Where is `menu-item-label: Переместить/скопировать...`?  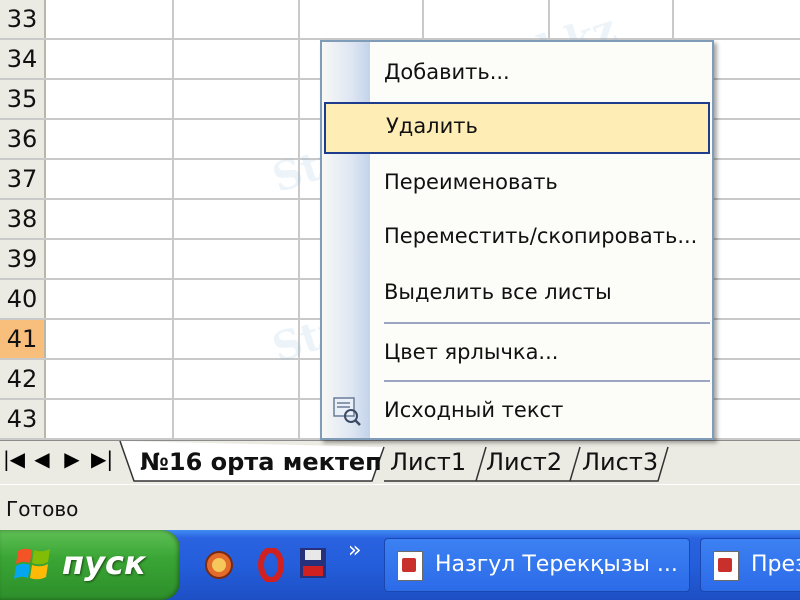 menu-item-label: Переместить/скопировать... is located at coordinates (541, 236).